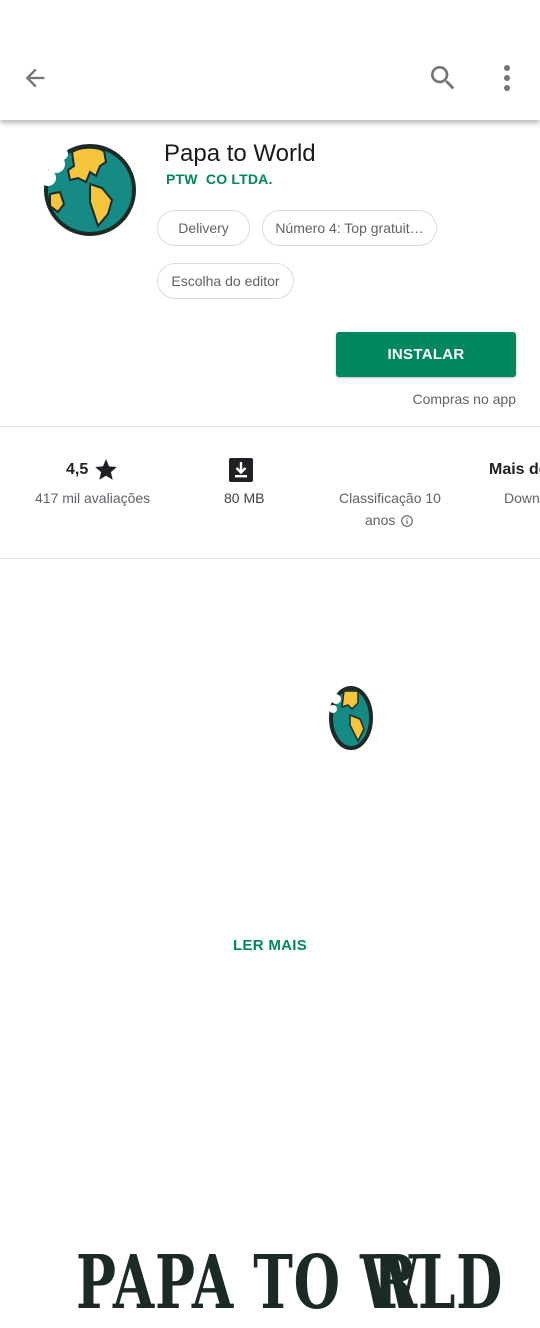  Describe the element at coordinates (464, 399) in the screenshot. I see `in-app-purchases-label: Compras no app` at that location.